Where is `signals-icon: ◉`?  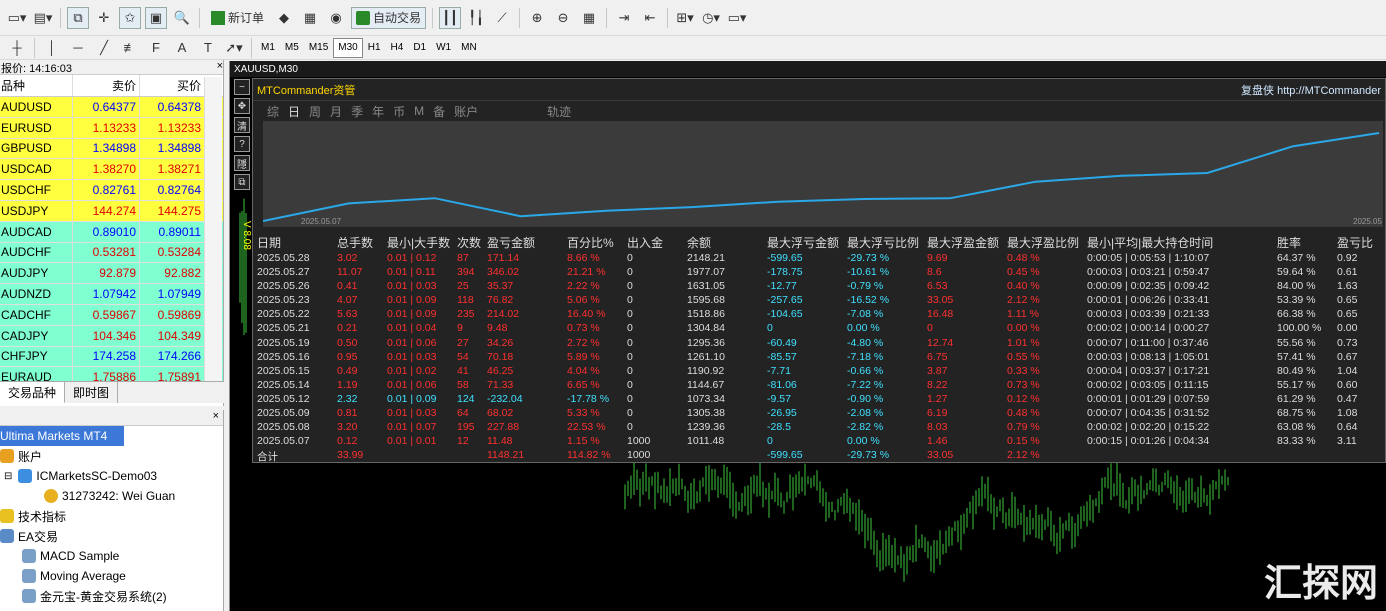 signals-icon: ◉ is located at coordinates (336, 18).